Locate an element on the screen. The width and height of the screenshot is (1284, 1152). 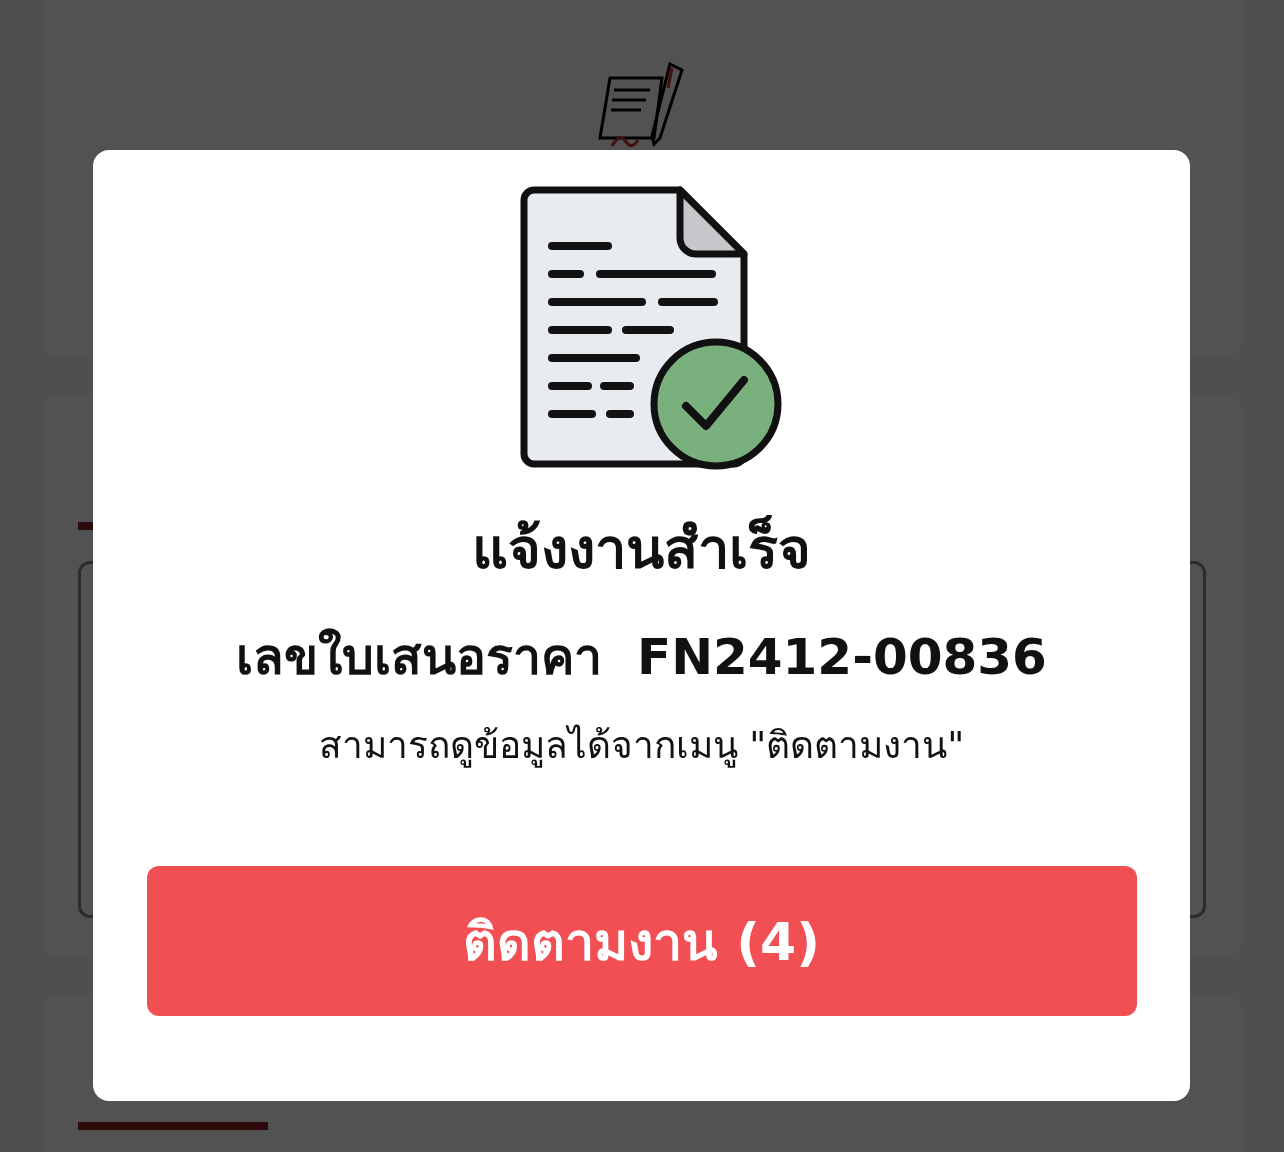
document-check-icon is located at coordinates (651, 328).